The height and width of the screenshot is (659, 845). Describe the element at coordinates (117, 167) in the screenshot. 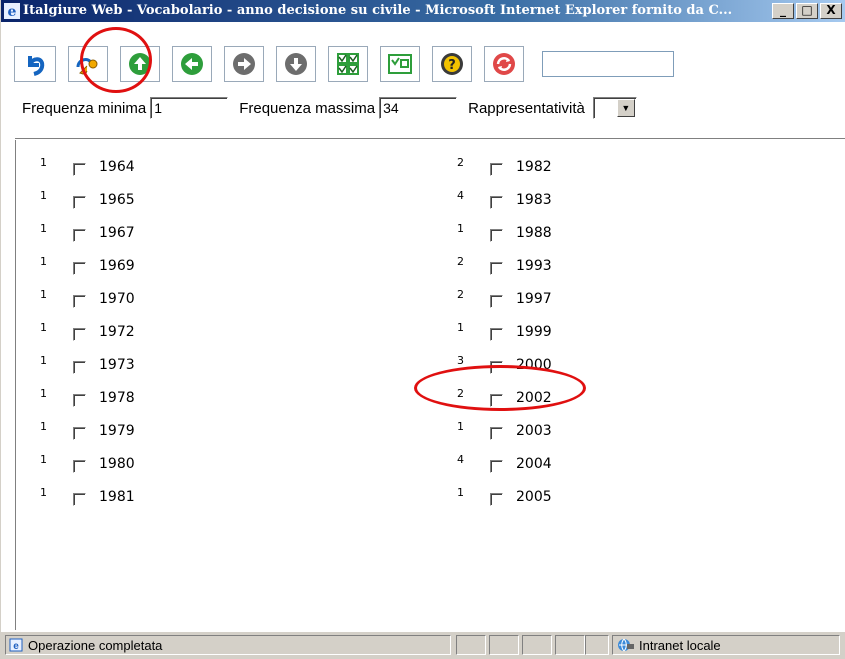

I see `year-label: 1964` at that location.